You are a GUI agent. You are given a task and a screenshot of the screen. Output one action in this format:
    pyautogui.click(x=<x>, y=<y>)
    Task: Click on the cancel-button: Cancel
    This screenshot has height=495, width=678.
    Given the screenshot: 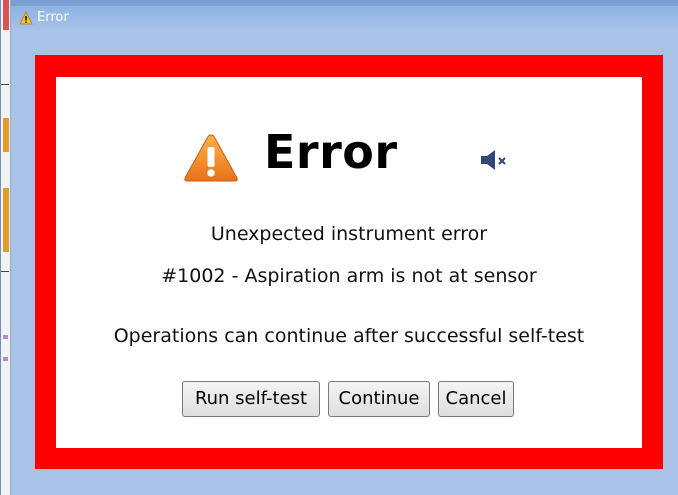 What is the action you would take?
    pyautogui.click(x=476, y=399)
    